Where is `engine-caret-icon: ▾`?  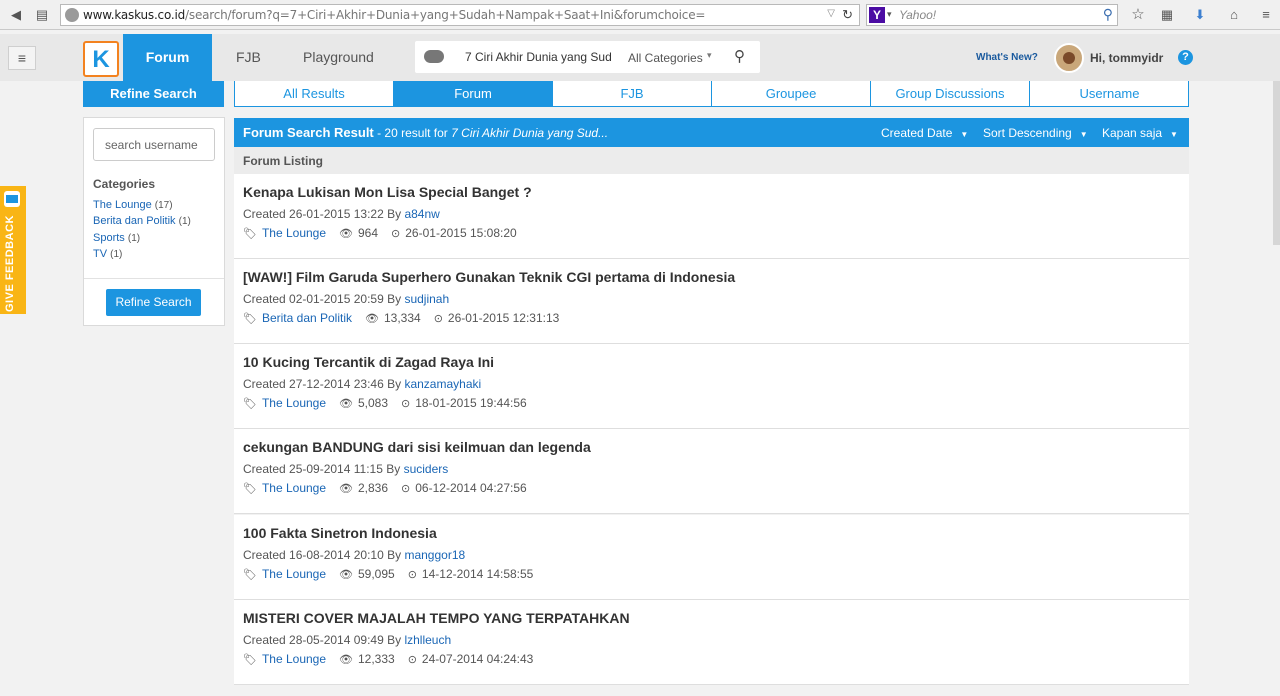
engine-caret-icon: ▾ is located at coordinates (889, 14).